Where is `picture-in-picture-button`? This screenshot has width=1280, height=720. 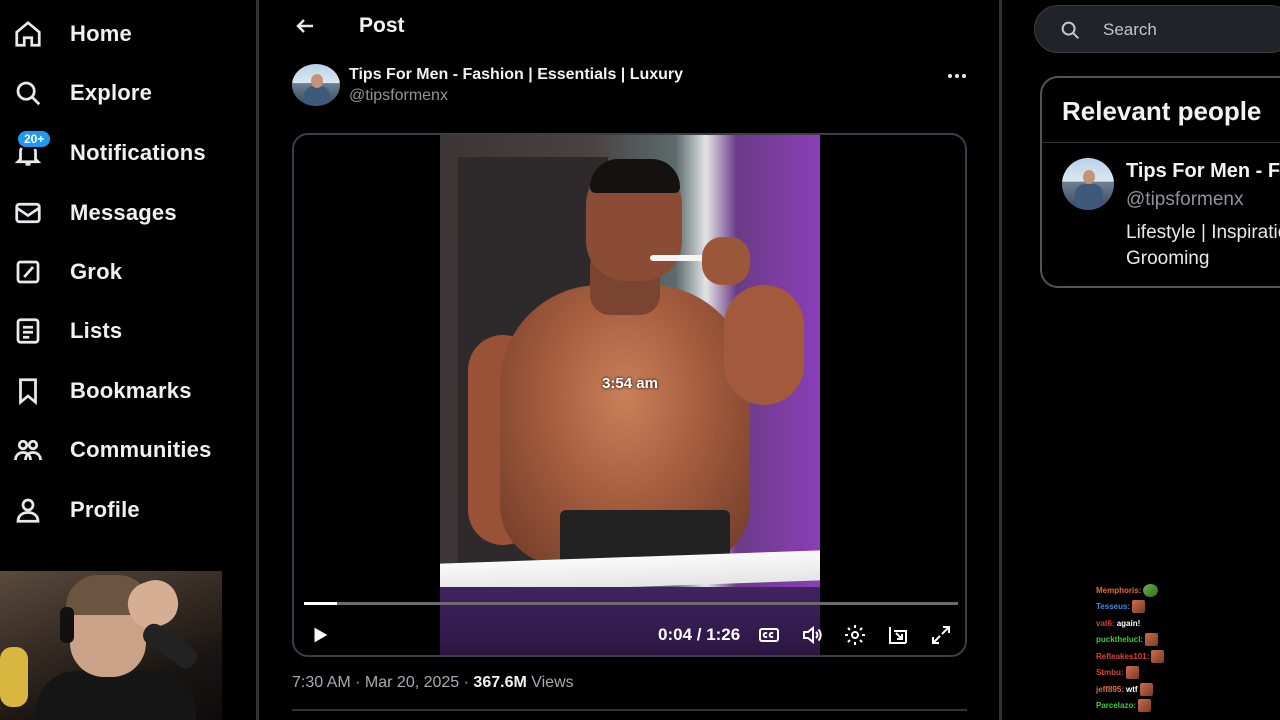 picture-in-picture-button is located at coordinates (898, 635).